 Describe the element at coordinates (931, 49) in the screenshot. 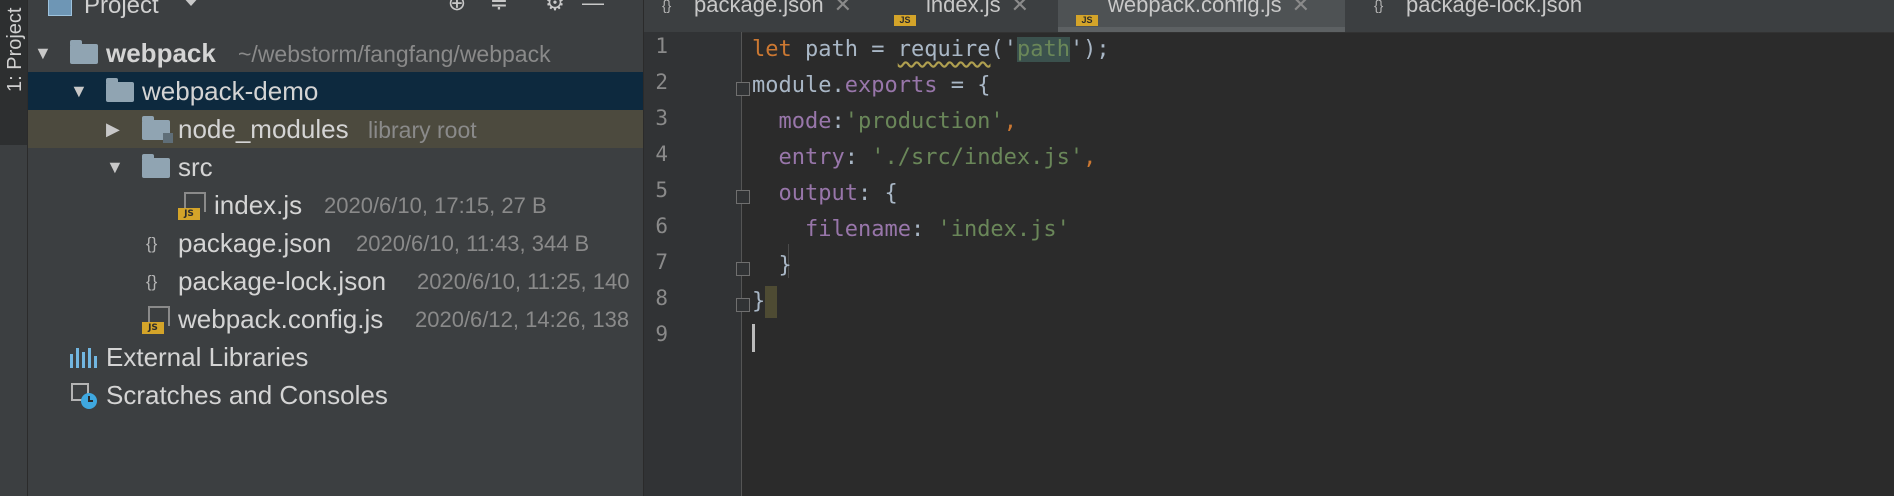

I see `code-line-1: let path = require('path');` at that location.